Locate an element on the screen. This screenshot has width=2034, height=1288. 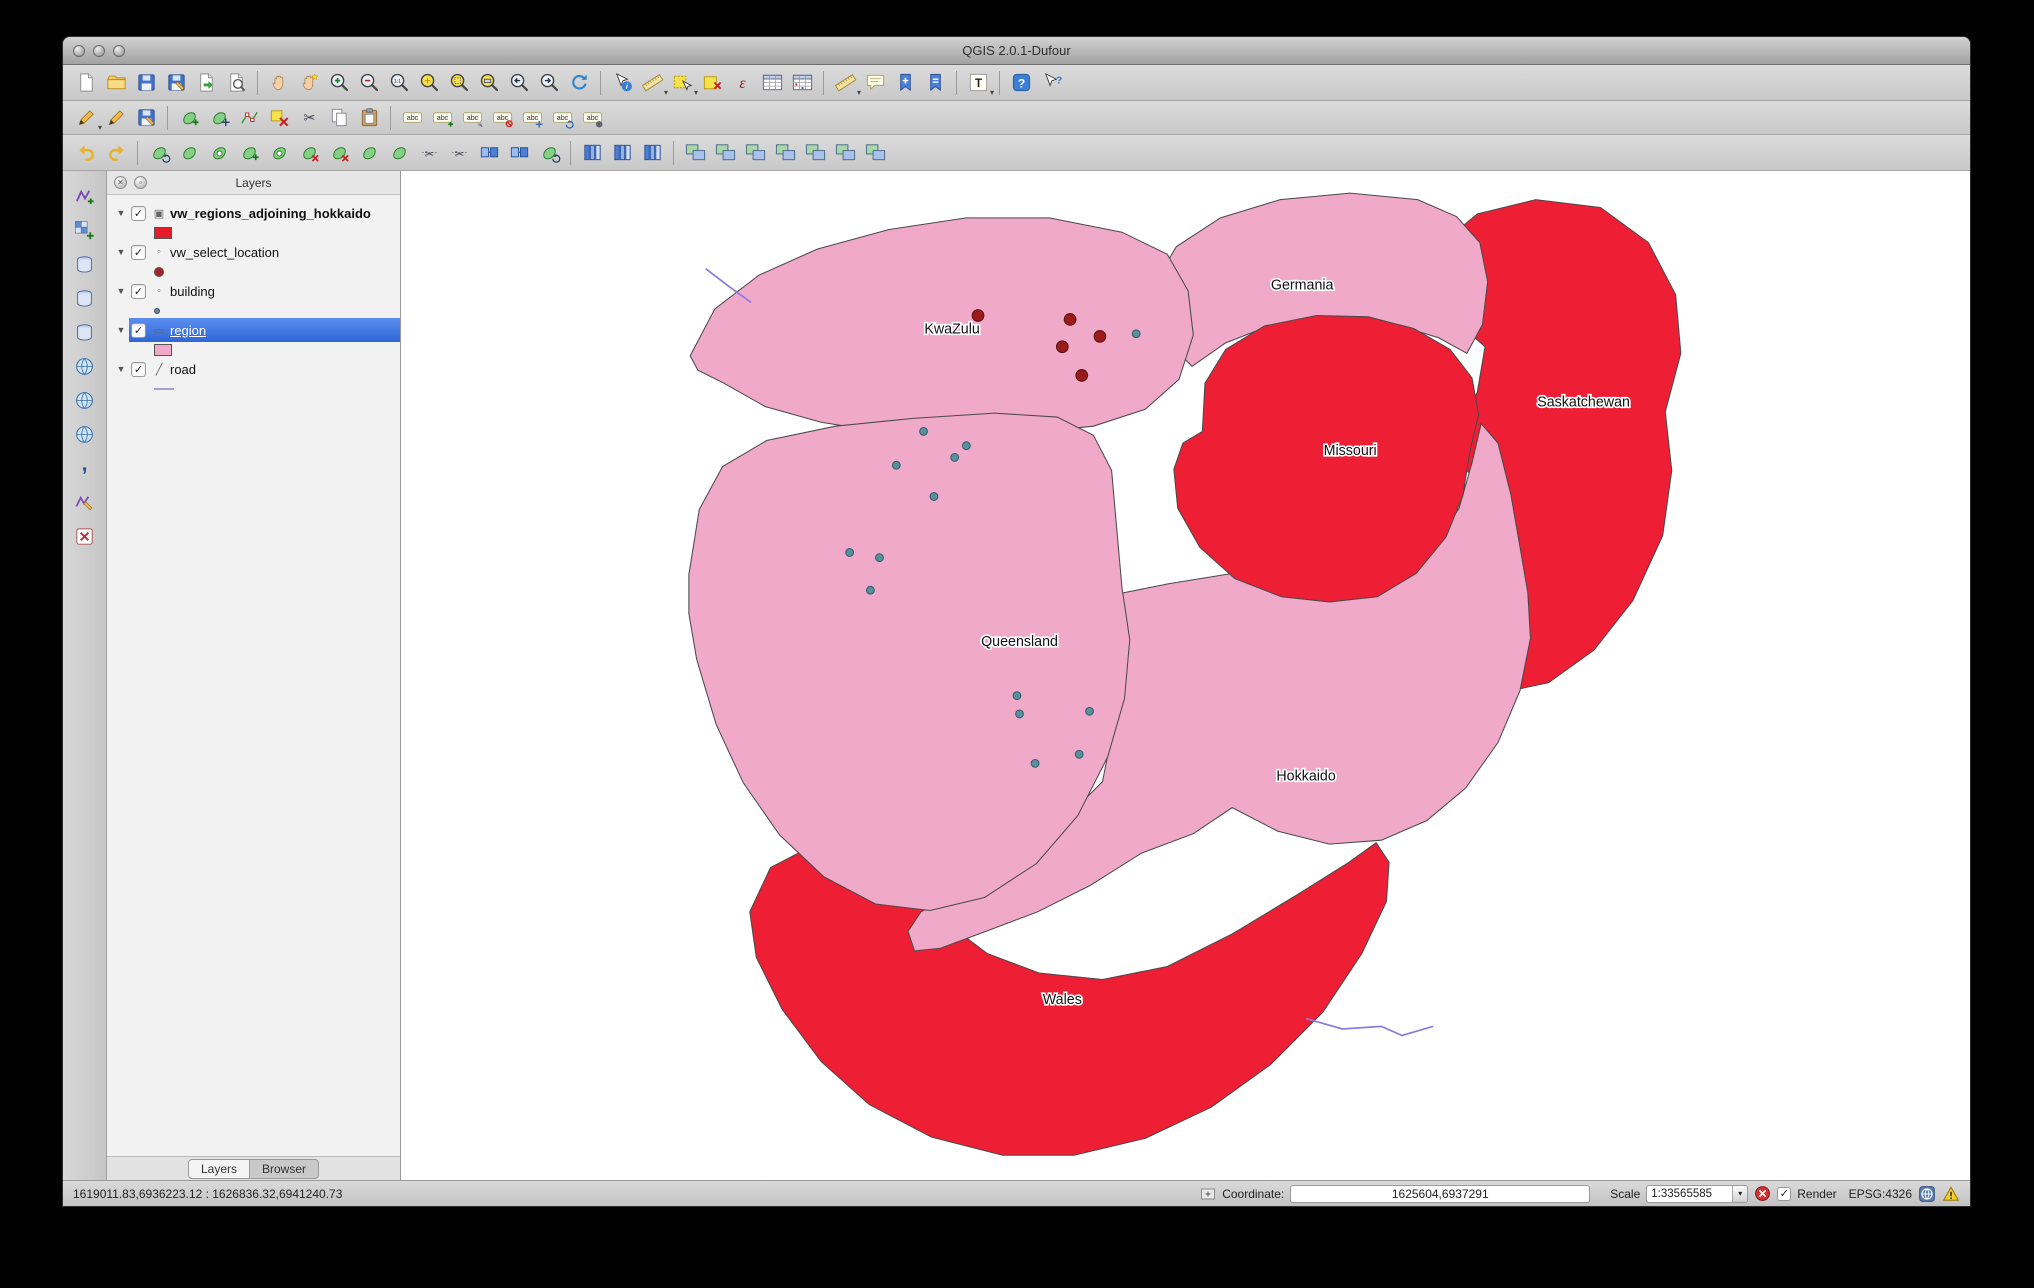
open-attribute-table-icon is located at coordinates (772, 83).